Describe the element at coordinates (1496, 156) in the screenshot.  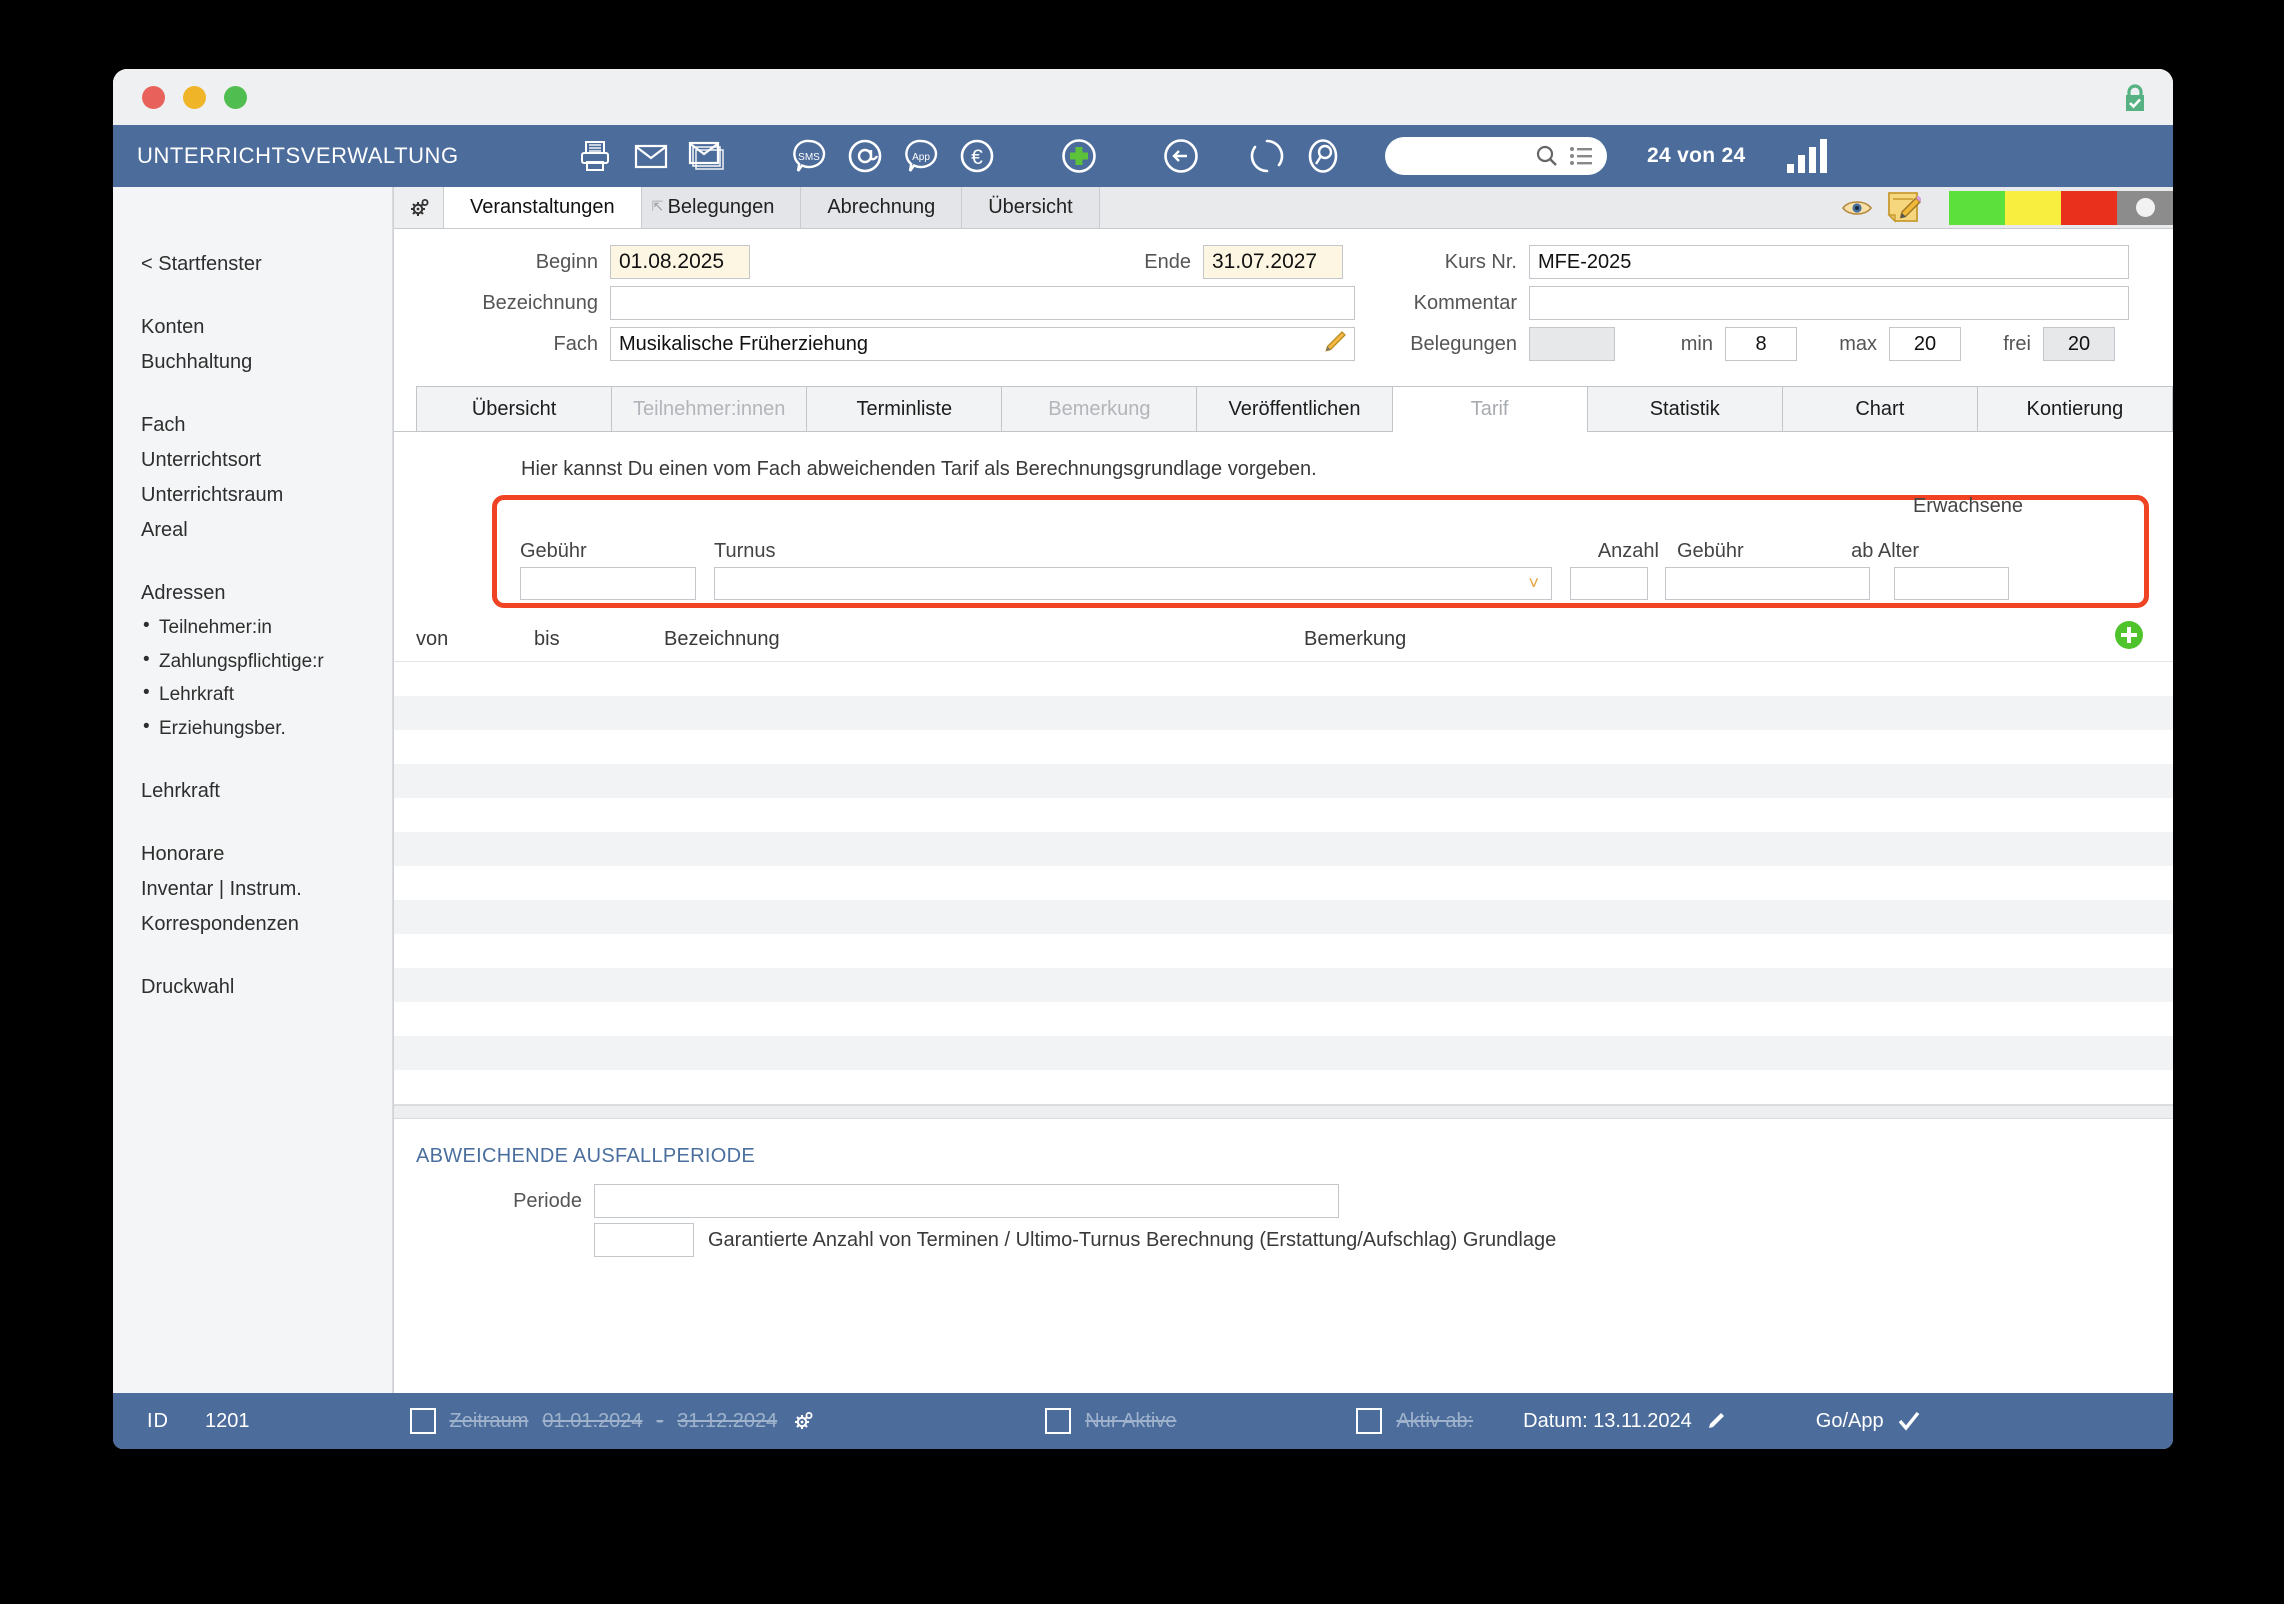
I see `search-input` at that location.